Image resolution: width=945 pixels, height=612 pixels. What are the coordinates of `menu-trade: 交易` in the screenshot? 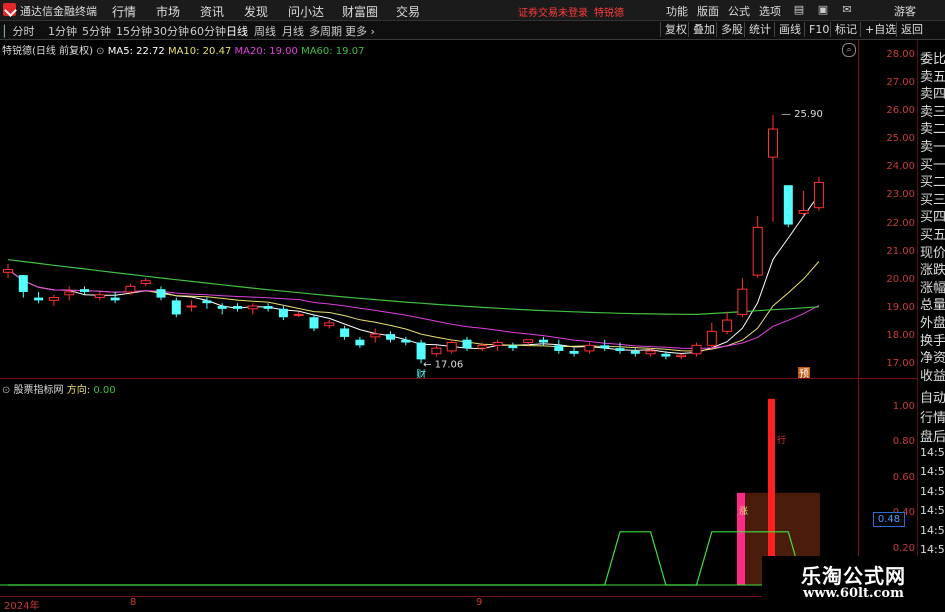 It's located at (408, 11).